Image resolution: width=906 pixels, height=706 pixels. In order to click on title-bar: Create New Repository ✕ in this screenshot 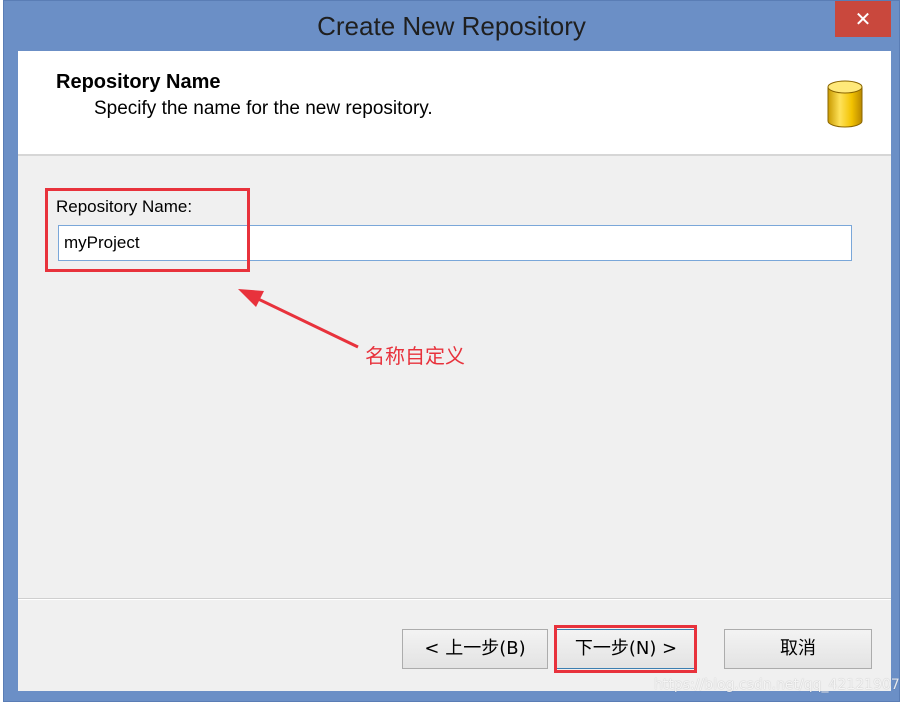, I will do `click(451, 26)`.